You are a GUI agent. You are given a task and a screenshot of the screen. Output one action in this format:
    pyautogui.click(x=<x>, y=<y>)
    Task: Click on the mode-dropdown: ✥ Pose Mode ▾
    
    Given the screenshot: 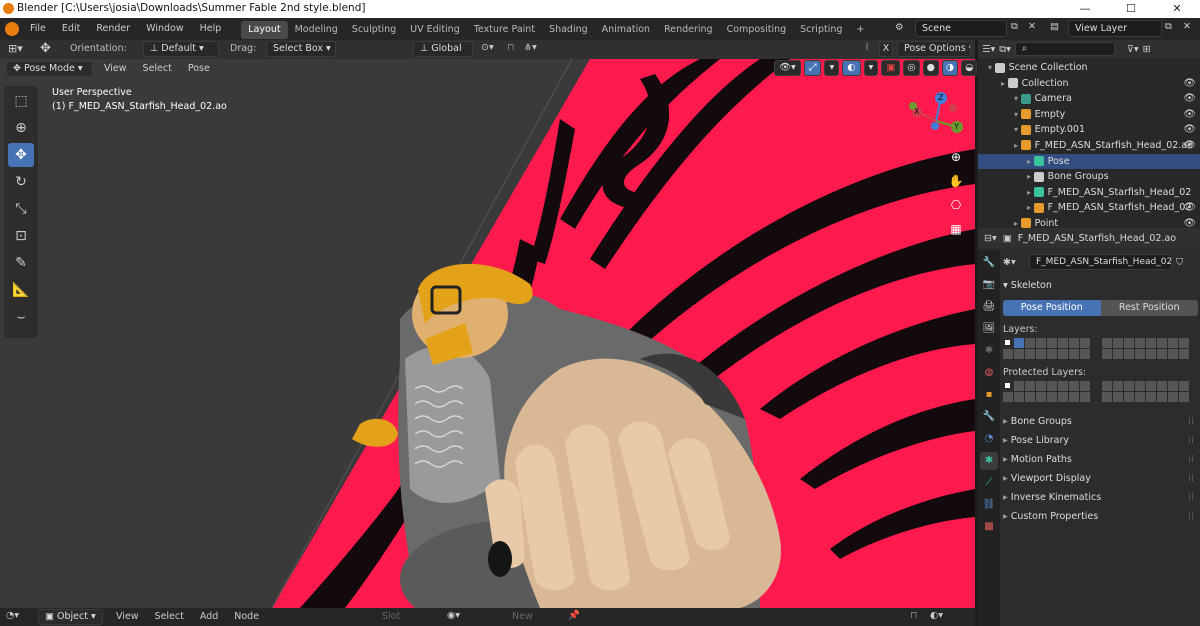 What is the action you would take?
    pyautogui.click(x=49, y=69)
    